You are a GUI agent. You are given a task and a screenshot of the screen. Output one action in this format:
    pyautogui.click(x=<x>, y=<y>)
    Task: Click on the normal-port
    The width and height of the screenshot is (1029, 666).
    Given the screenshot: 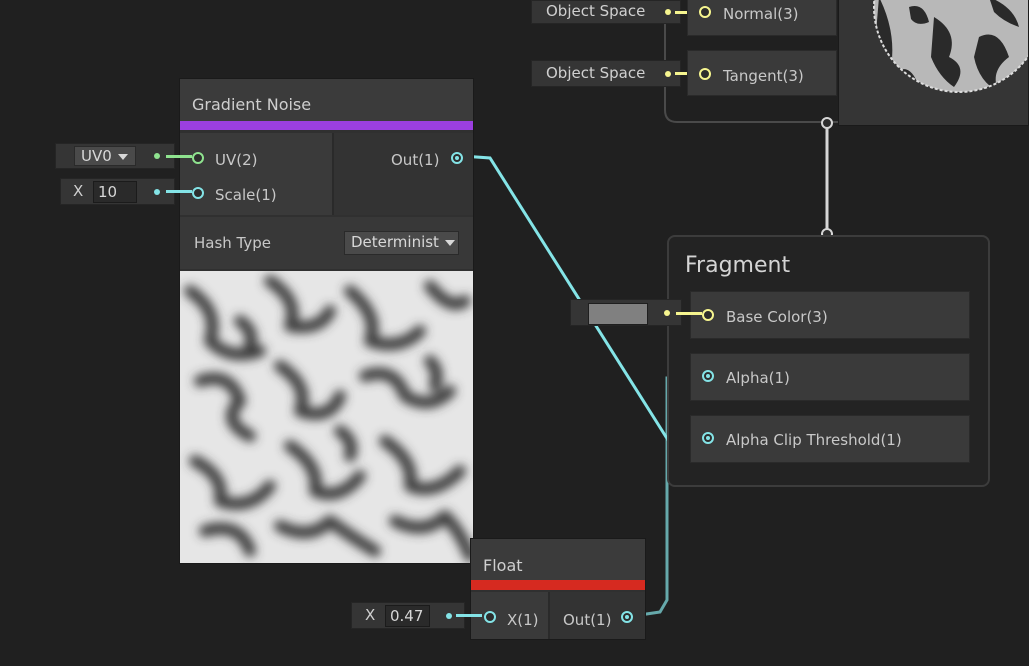 What is the action you would take?
    pyautogui.click(x=705, y=12)
    